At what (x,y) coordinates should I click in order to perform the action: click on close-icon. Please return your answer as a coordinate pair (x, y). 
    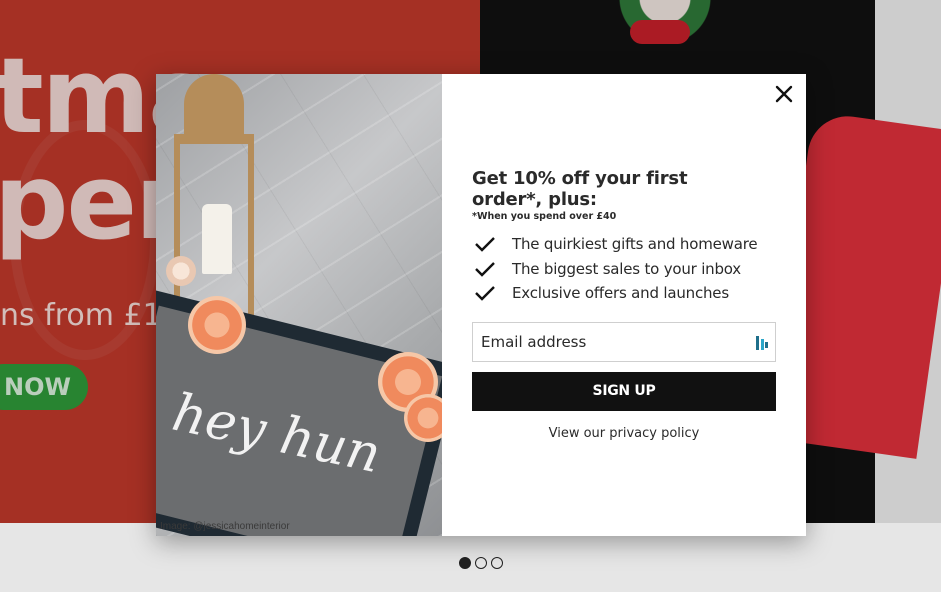
    Looking at the image, I should click on (784, 94).